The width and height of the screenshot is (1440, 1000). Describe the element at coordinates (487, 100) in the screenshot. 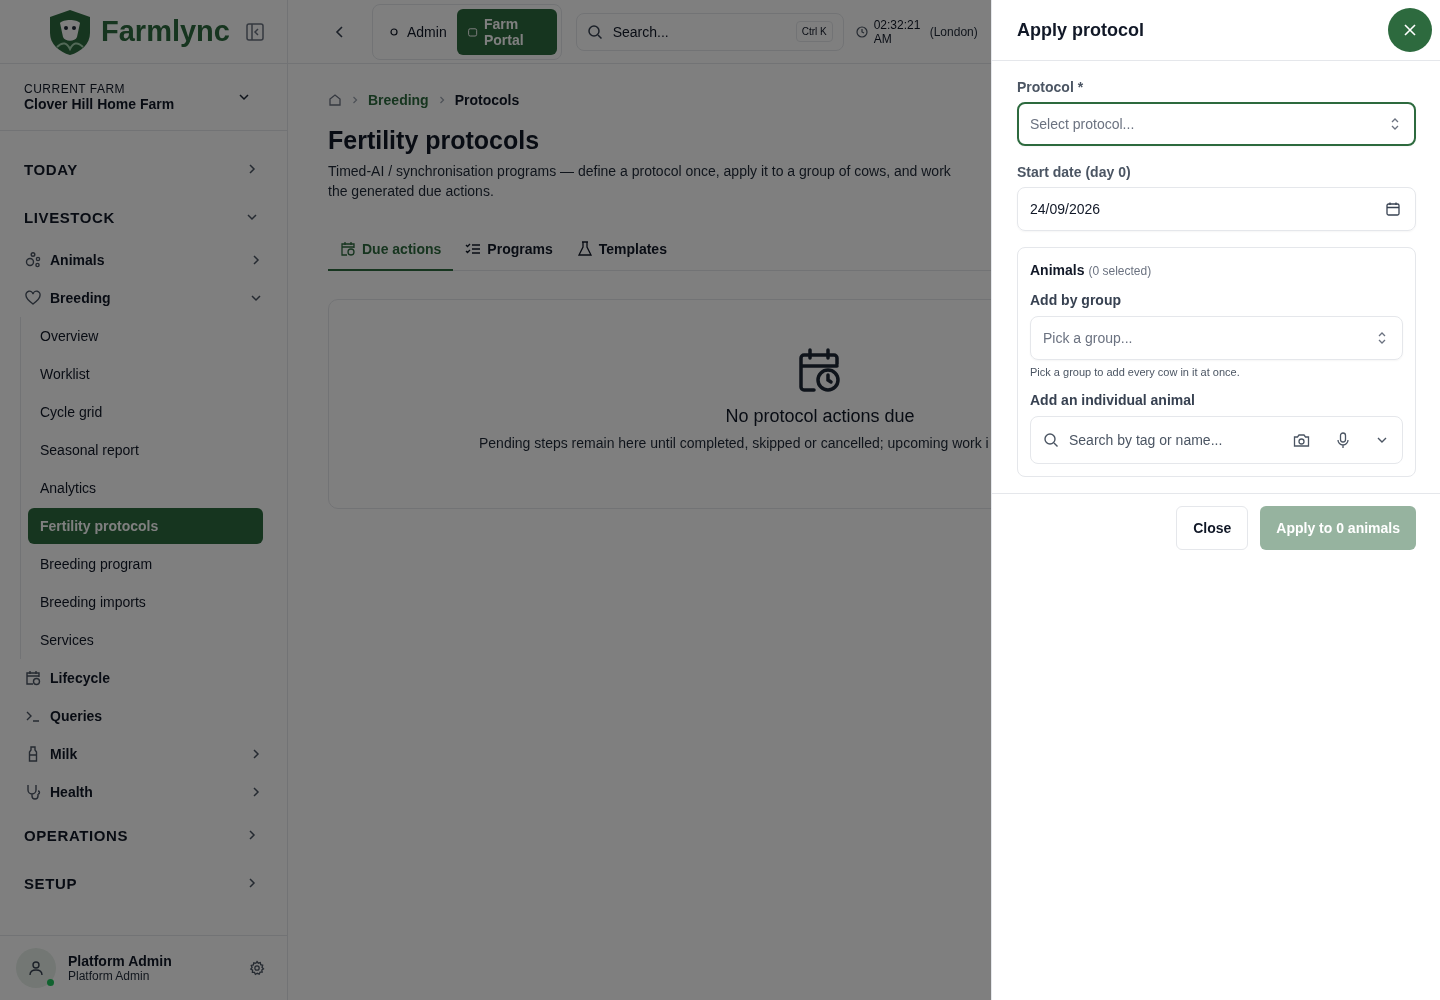

I see `breadcrumb-item: Protocols` at that location.